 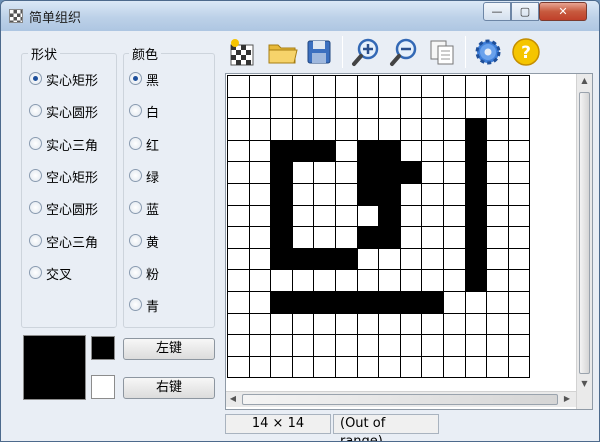 I want to click on zoom-in-icon, so click(x=366, y=52).